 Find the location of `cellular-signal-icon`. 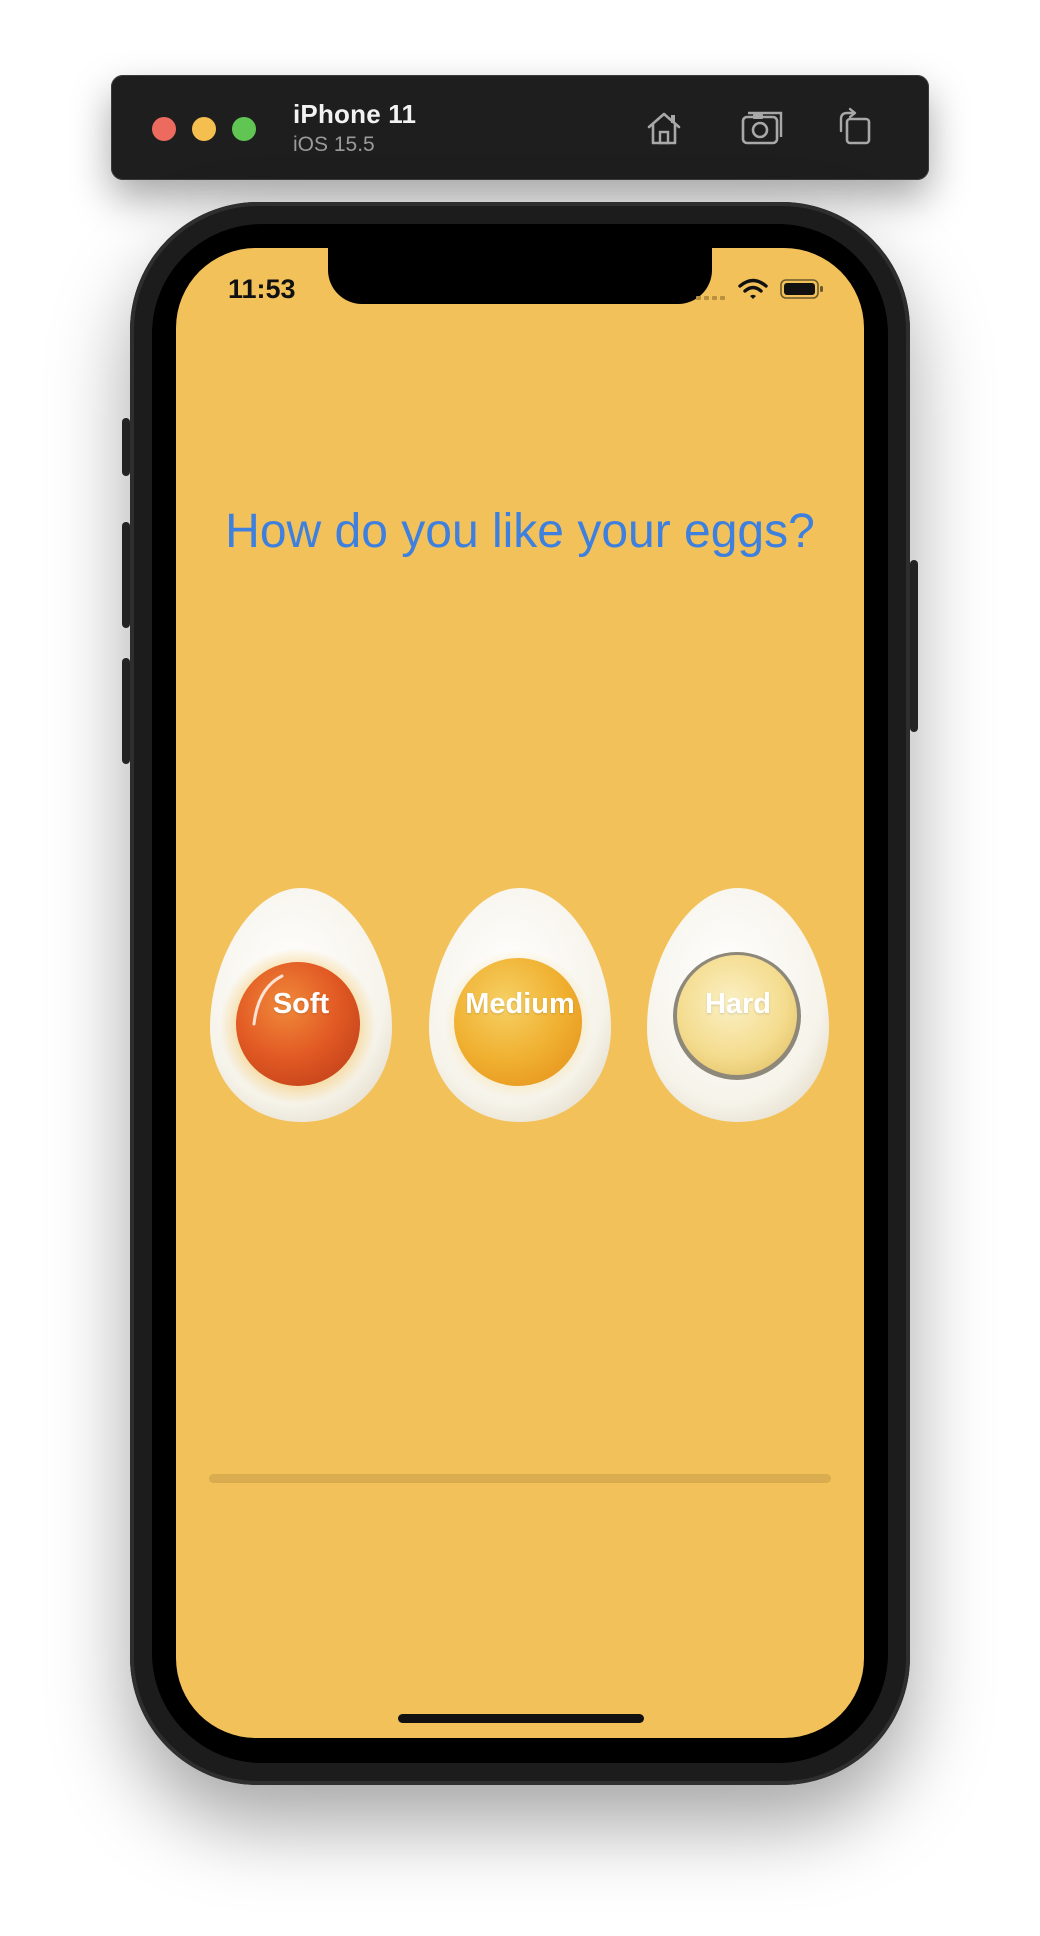

cellular-signal-icon is located at coordinates (710, 298).